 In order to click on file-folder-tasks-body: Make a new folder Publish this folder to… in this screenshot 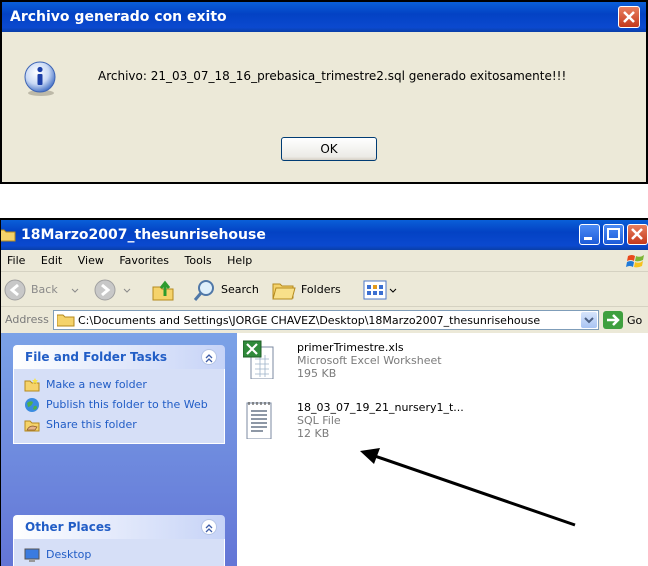, I will do `click(119, 406)`.